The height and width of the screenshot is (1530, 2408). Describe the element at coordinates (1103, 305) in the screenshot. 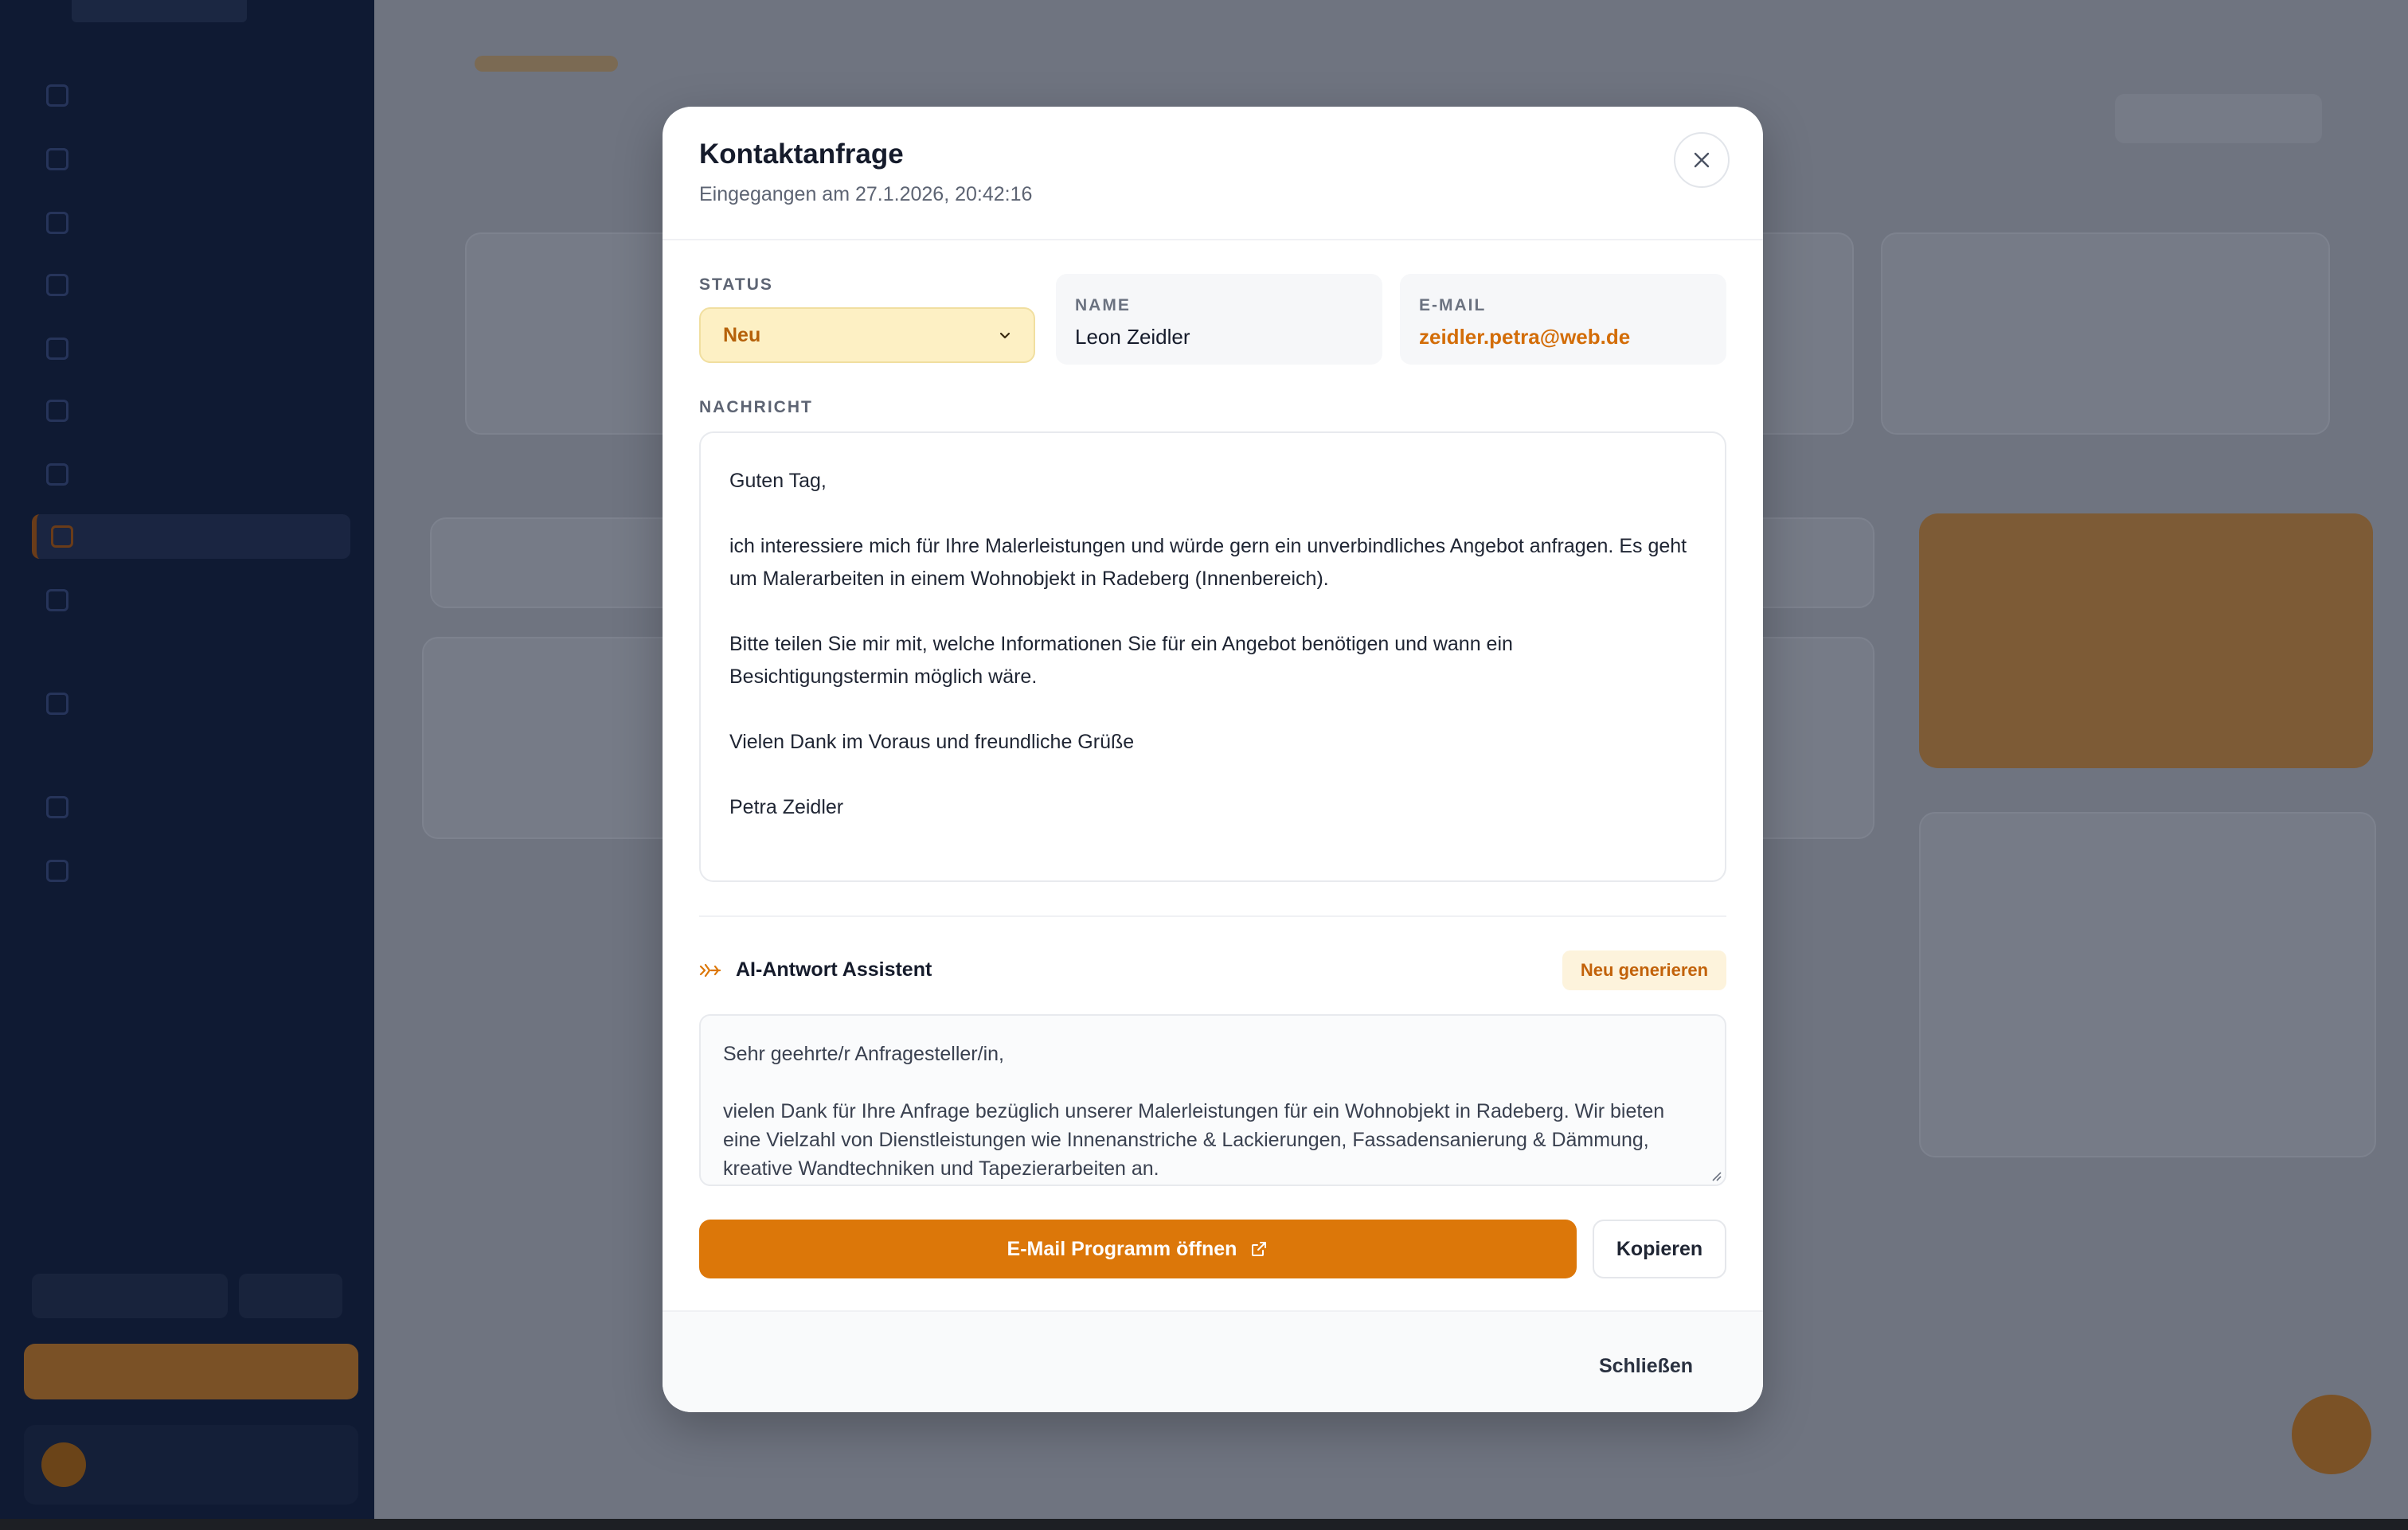

I see `name-label: NAME` at that location.